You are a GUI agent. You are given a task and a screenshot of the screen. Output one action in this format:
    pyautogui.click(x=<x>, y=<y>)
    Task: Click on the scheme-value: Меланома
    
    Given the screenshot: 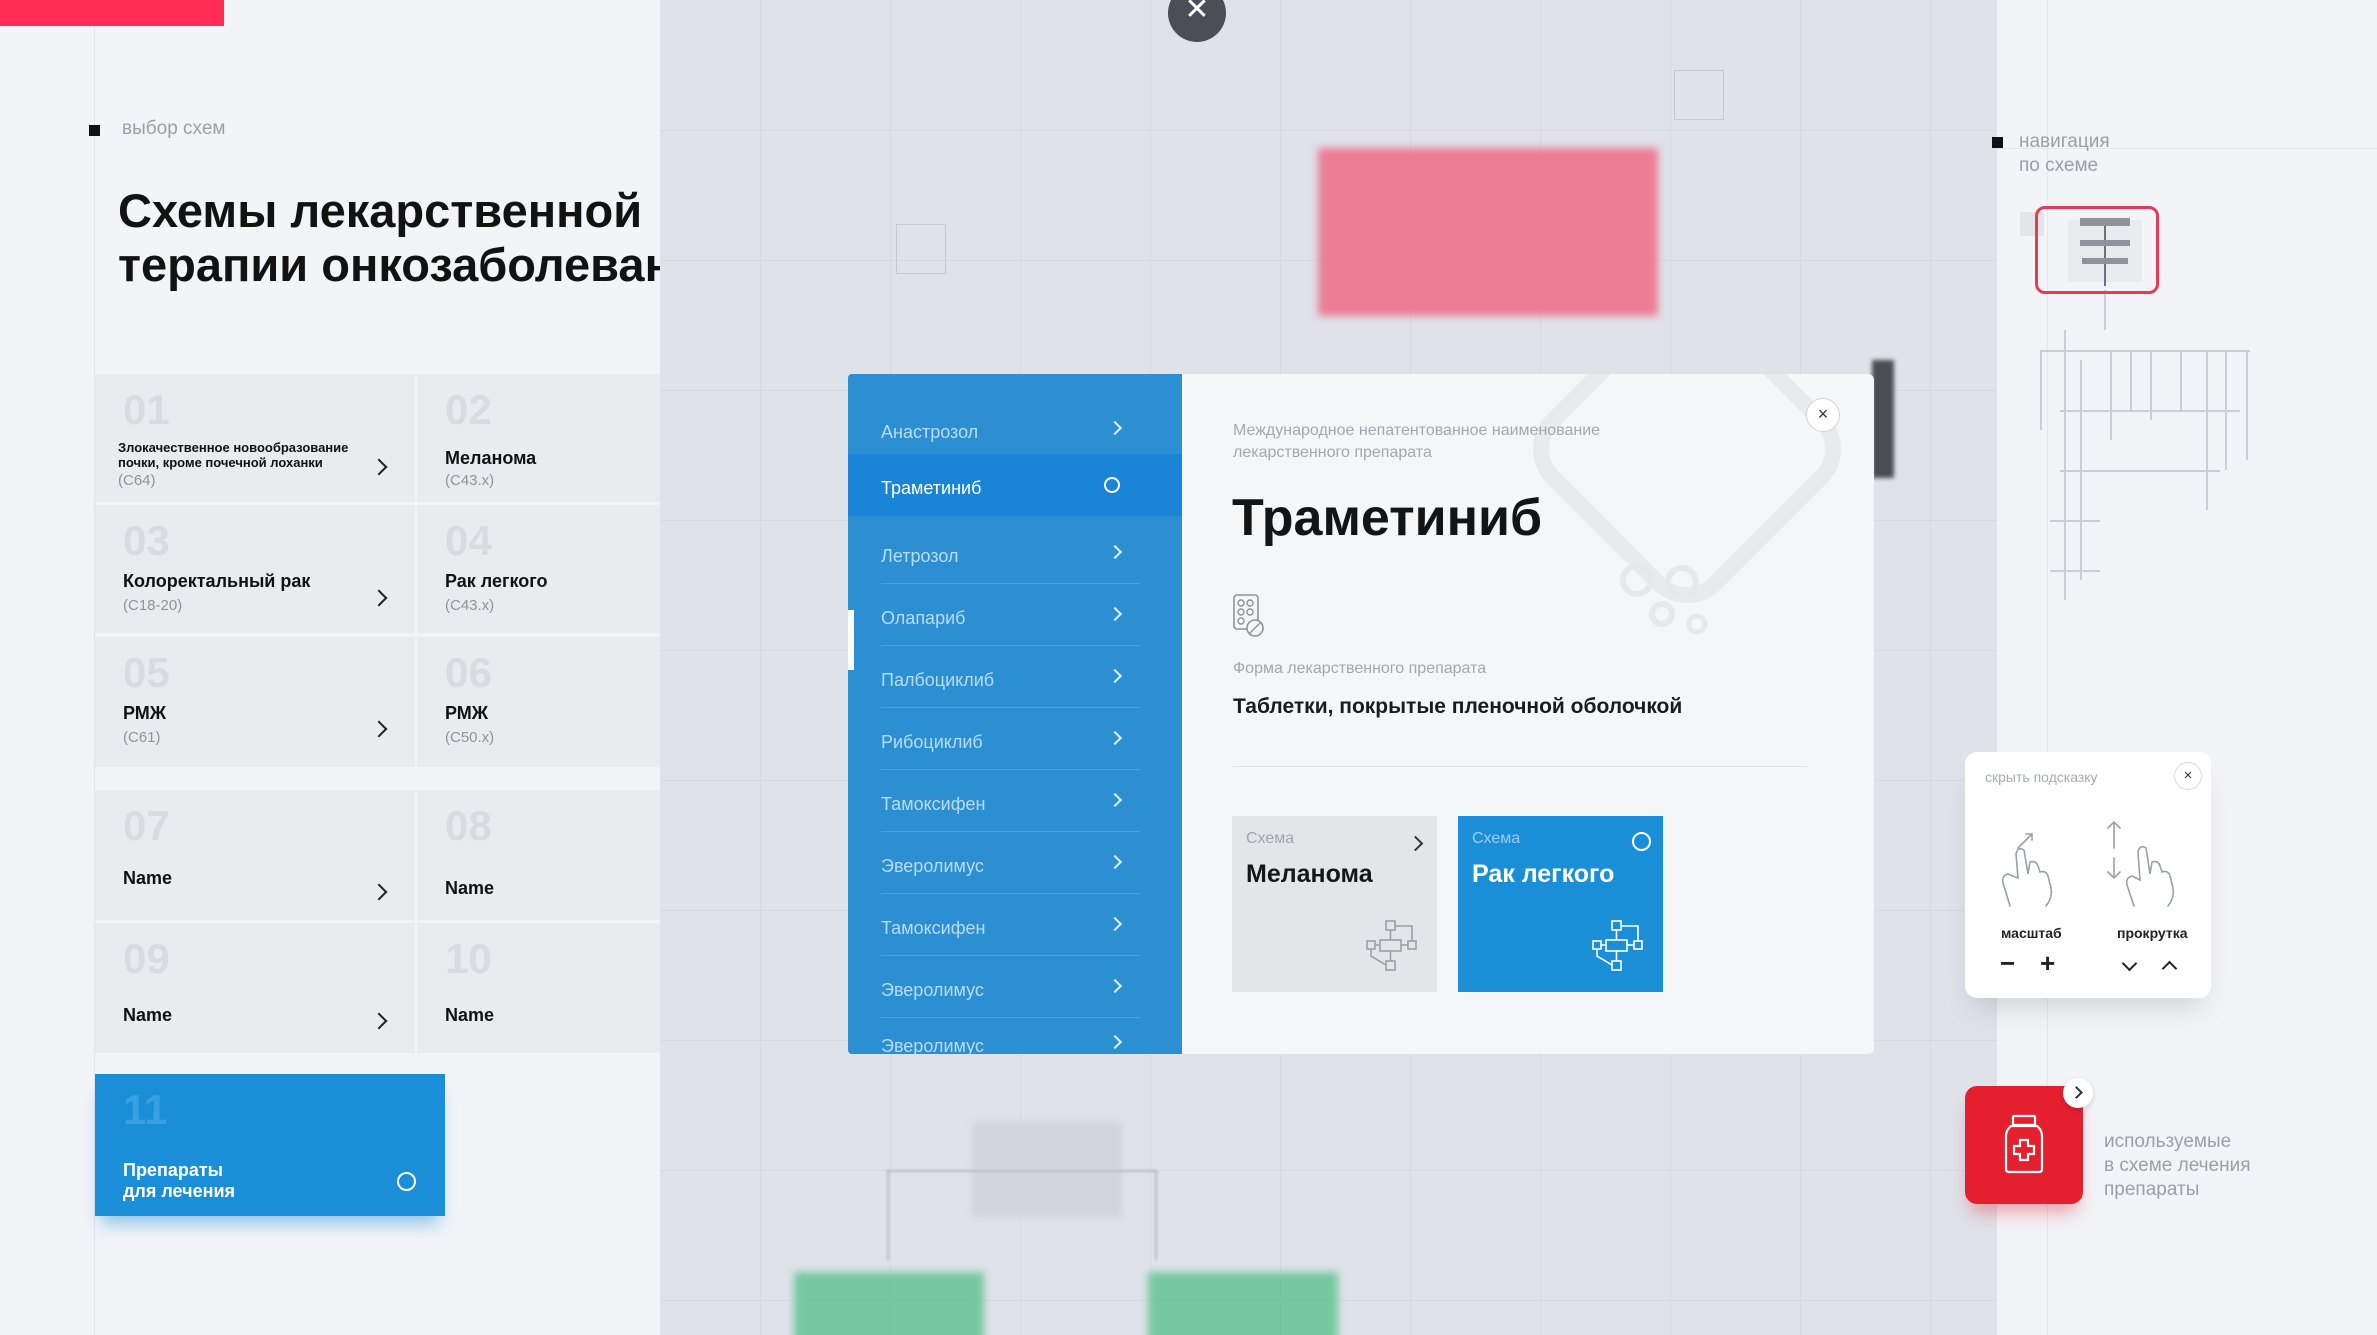 What is the action you would take?
    pyautogui.click(x=1309, y=874)
    